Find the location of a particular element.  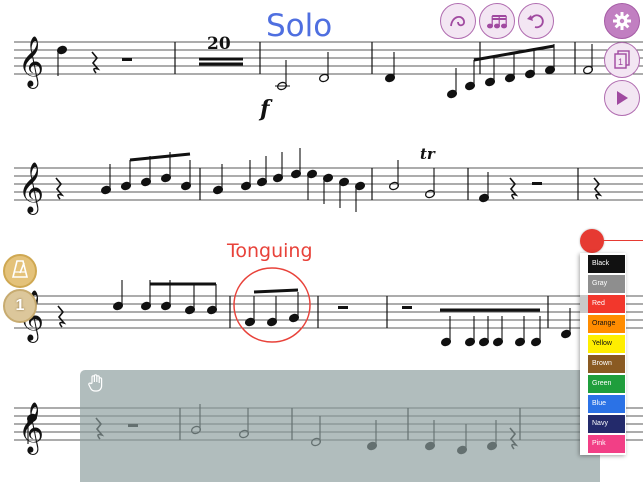

note-entry-button is located at coordinates (497, 21).